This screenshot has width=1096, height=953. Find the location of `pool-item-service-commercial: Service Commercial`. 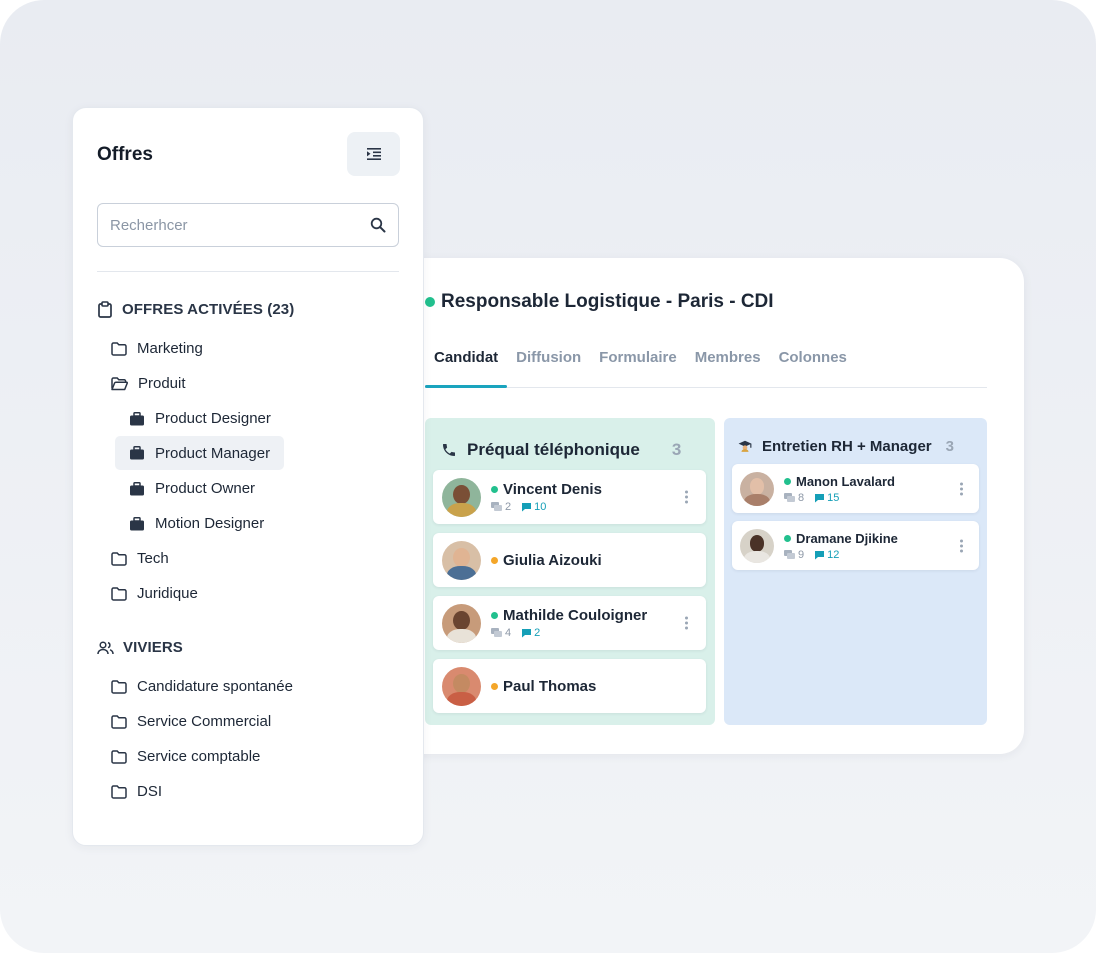

pool-item-service-commercial: Service Commercial is located at coordinates (191, 721).